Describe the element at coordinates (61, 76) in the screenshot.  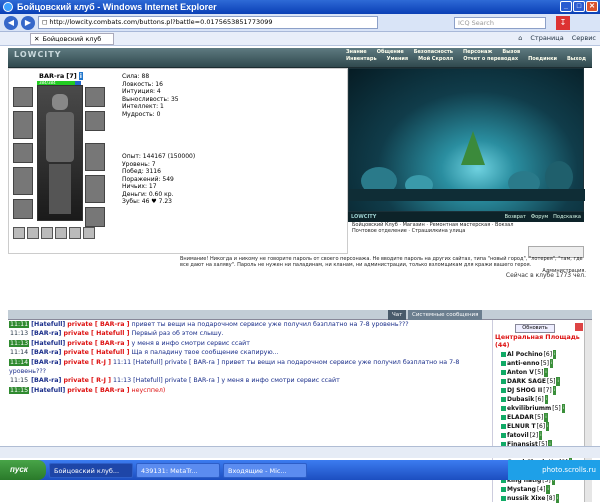
I see `character-name: BAR-ra [7] i` at that location.